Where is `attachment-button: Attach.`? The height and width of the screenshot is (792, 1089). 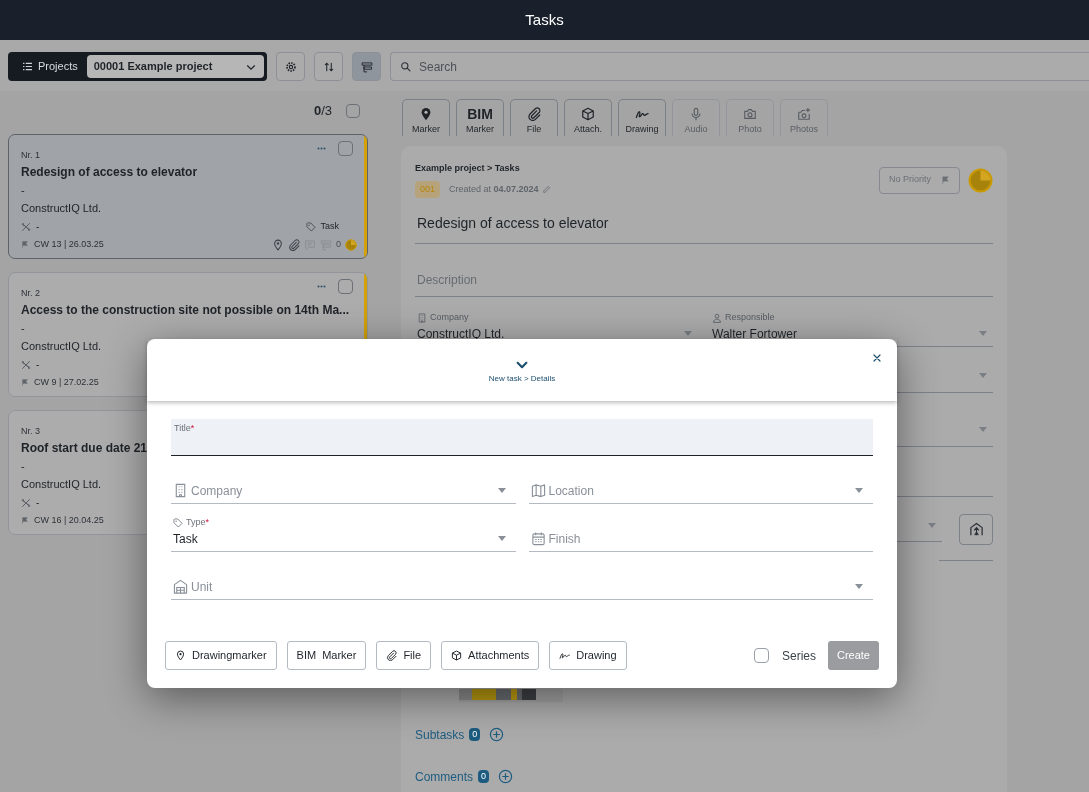 attachment-button: Attach. is located at coordinates (588, 117).